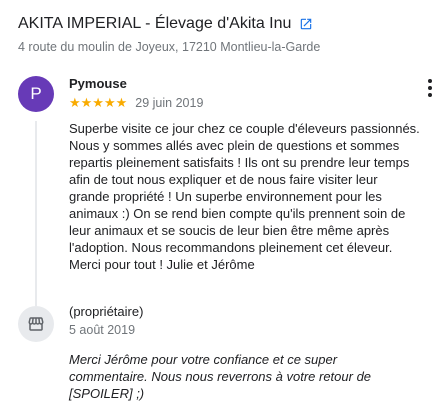  Describe the element at coordinates (169, 103) in the screenshot. I see `review-date: 29 juin 2019` at that location.